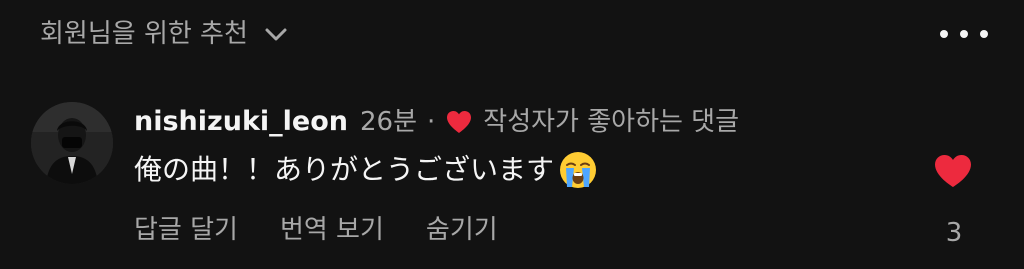 The height and width of the screenshot is (269, 1024). I want to click on recommend-label: 회원님을 위한 추천, so click(144, 34).